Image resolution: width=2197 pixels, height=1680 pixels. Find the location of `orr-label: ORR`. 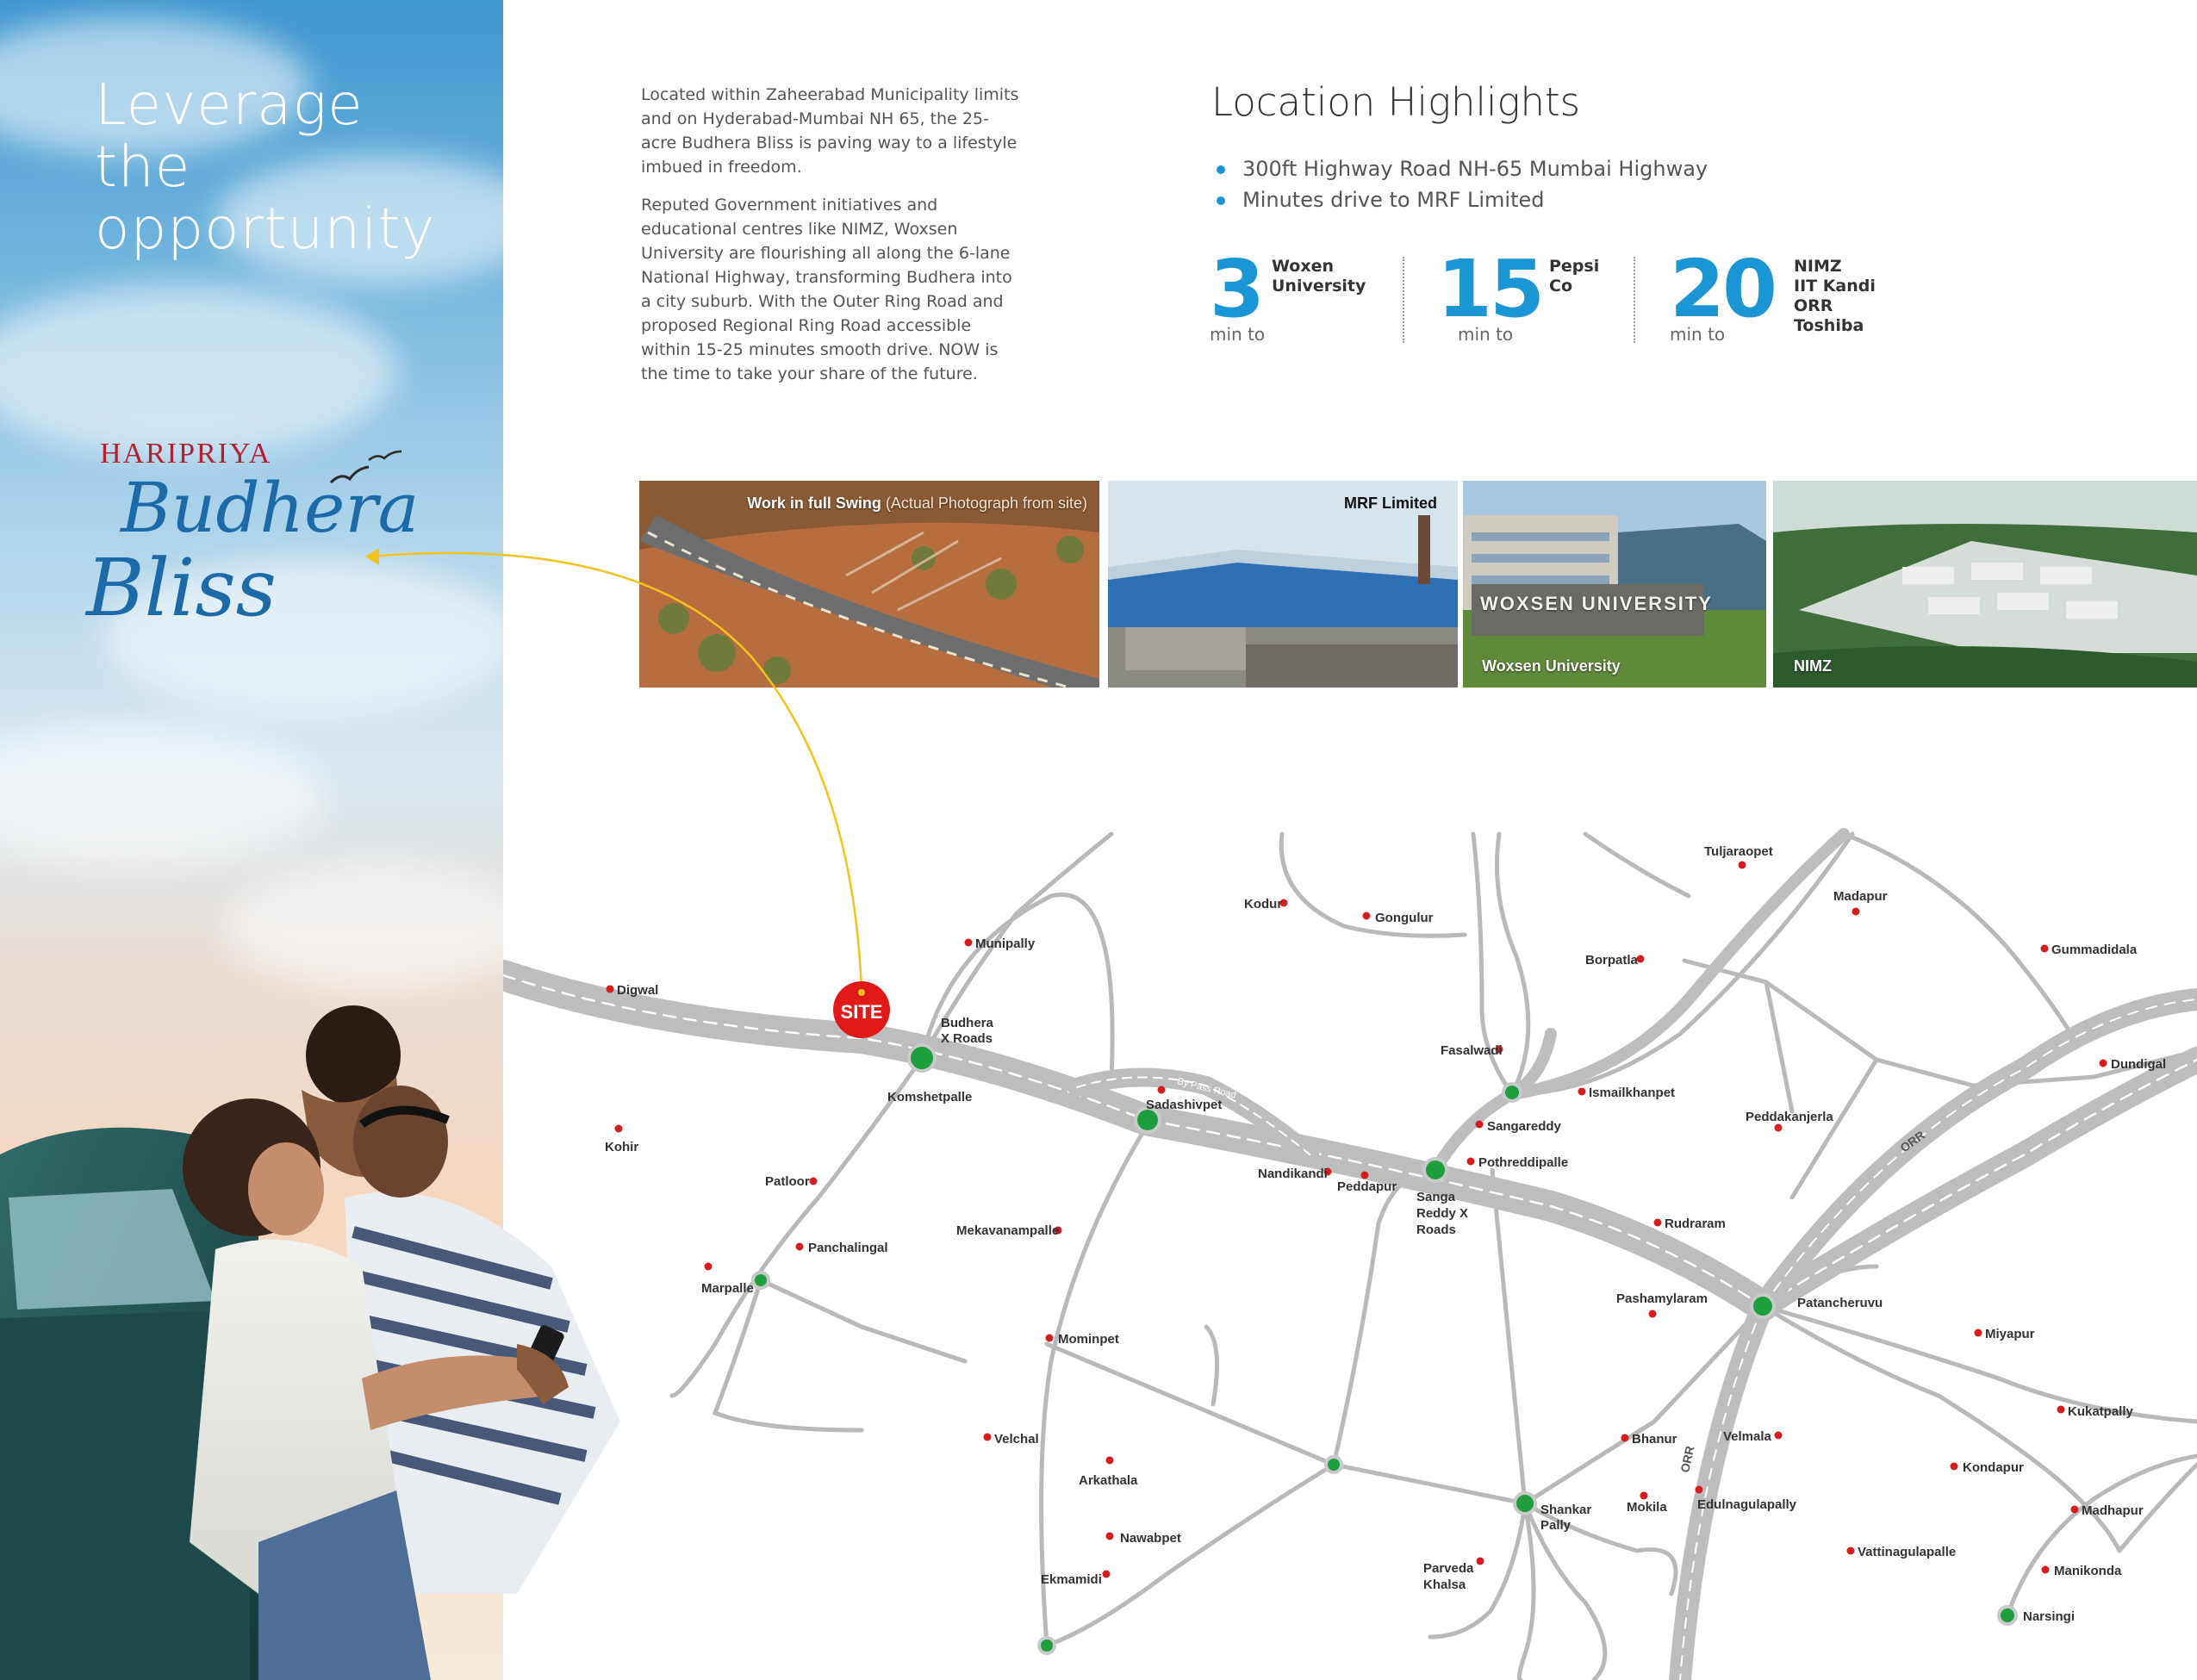

orr-label: ORR is located at coordinates (1686, 1460).